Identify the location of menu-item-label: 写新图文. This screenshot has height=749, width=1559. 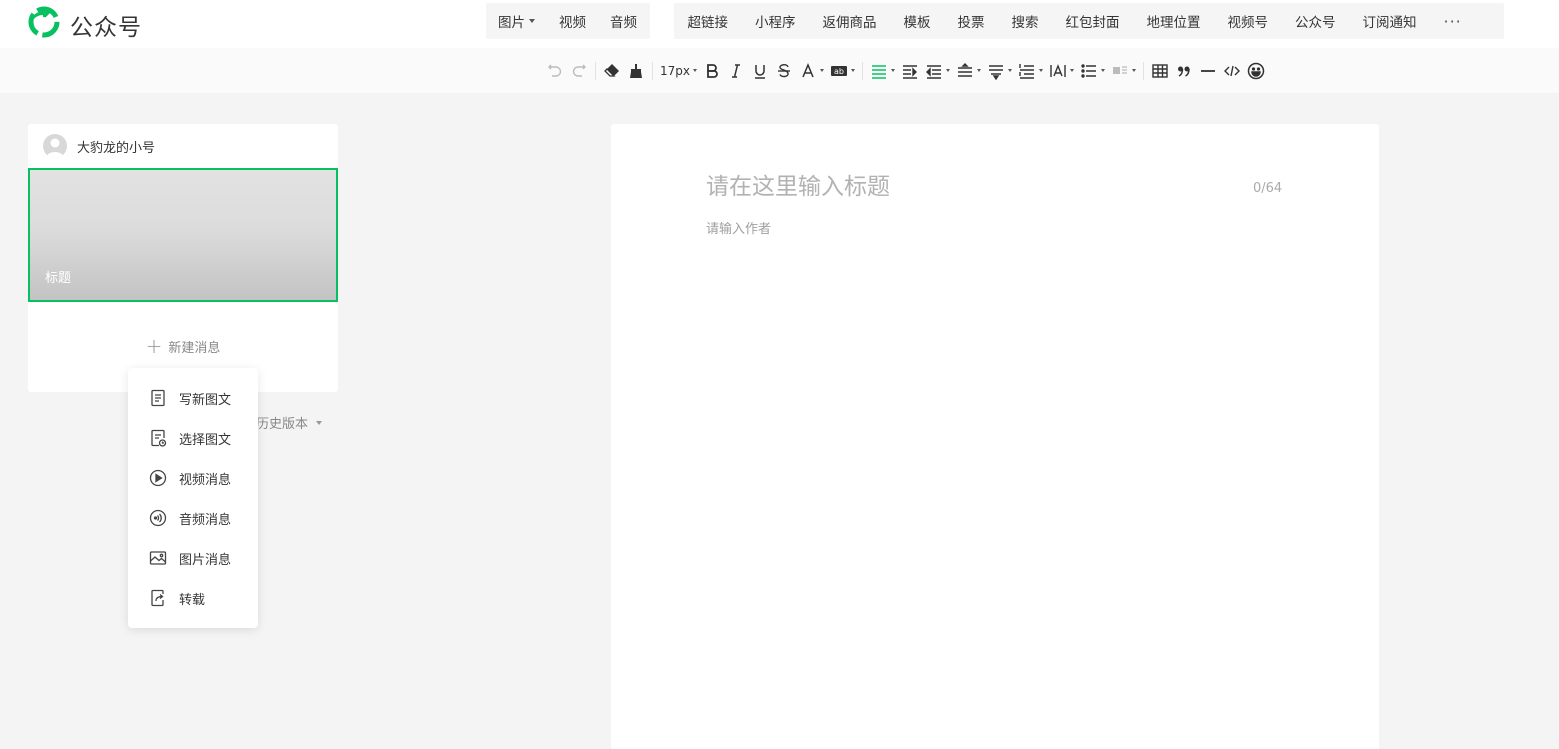
(205, 400).